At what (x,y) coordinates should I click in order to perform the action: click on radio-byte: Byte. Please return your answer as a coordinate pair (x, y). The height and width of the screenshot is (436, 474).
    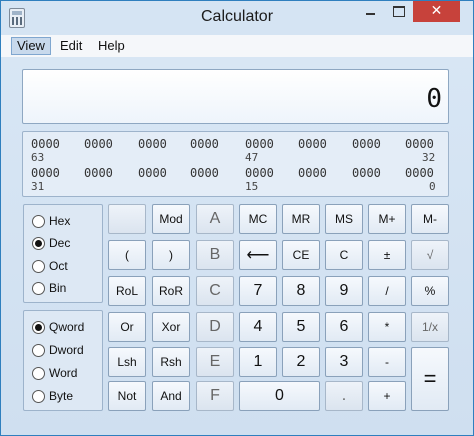
    Looking at the image, I should click on (52, 396).